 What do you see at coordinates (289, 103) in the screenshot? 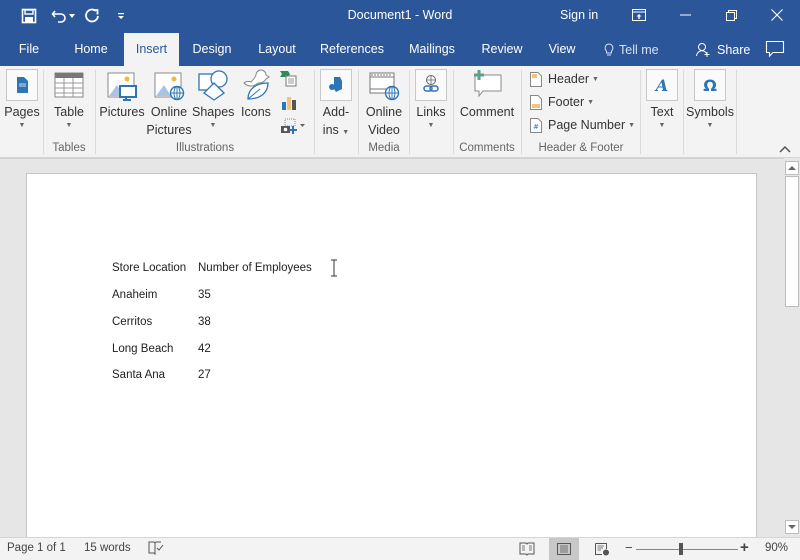
I see `chart-button` at bounding box center [289, 103].